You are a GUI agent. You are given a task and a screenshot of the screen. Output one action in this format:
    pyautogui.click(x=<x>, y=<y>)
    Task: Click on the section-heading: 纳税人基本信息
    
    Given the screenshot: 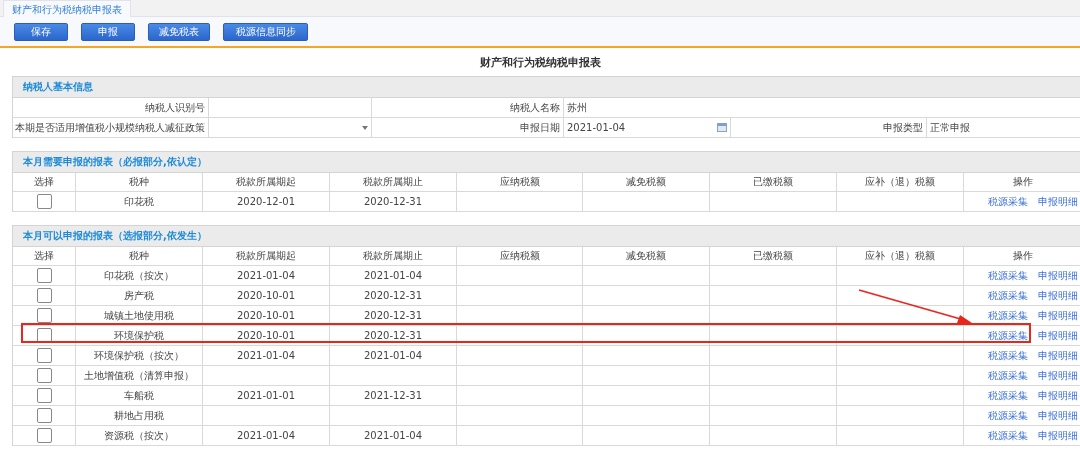 What is the action you would take?
    pyautogui.click(x=58, y=87)
    